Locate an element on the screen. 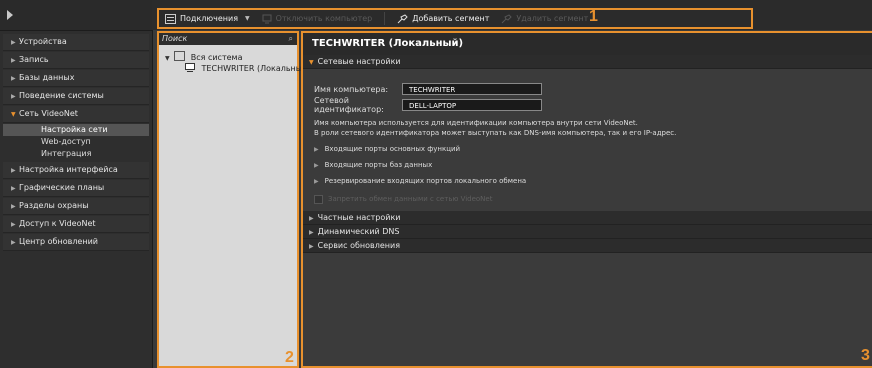 The image size is (872, 368). search-placeholder: Поиск is located at coordinates (175, 38).